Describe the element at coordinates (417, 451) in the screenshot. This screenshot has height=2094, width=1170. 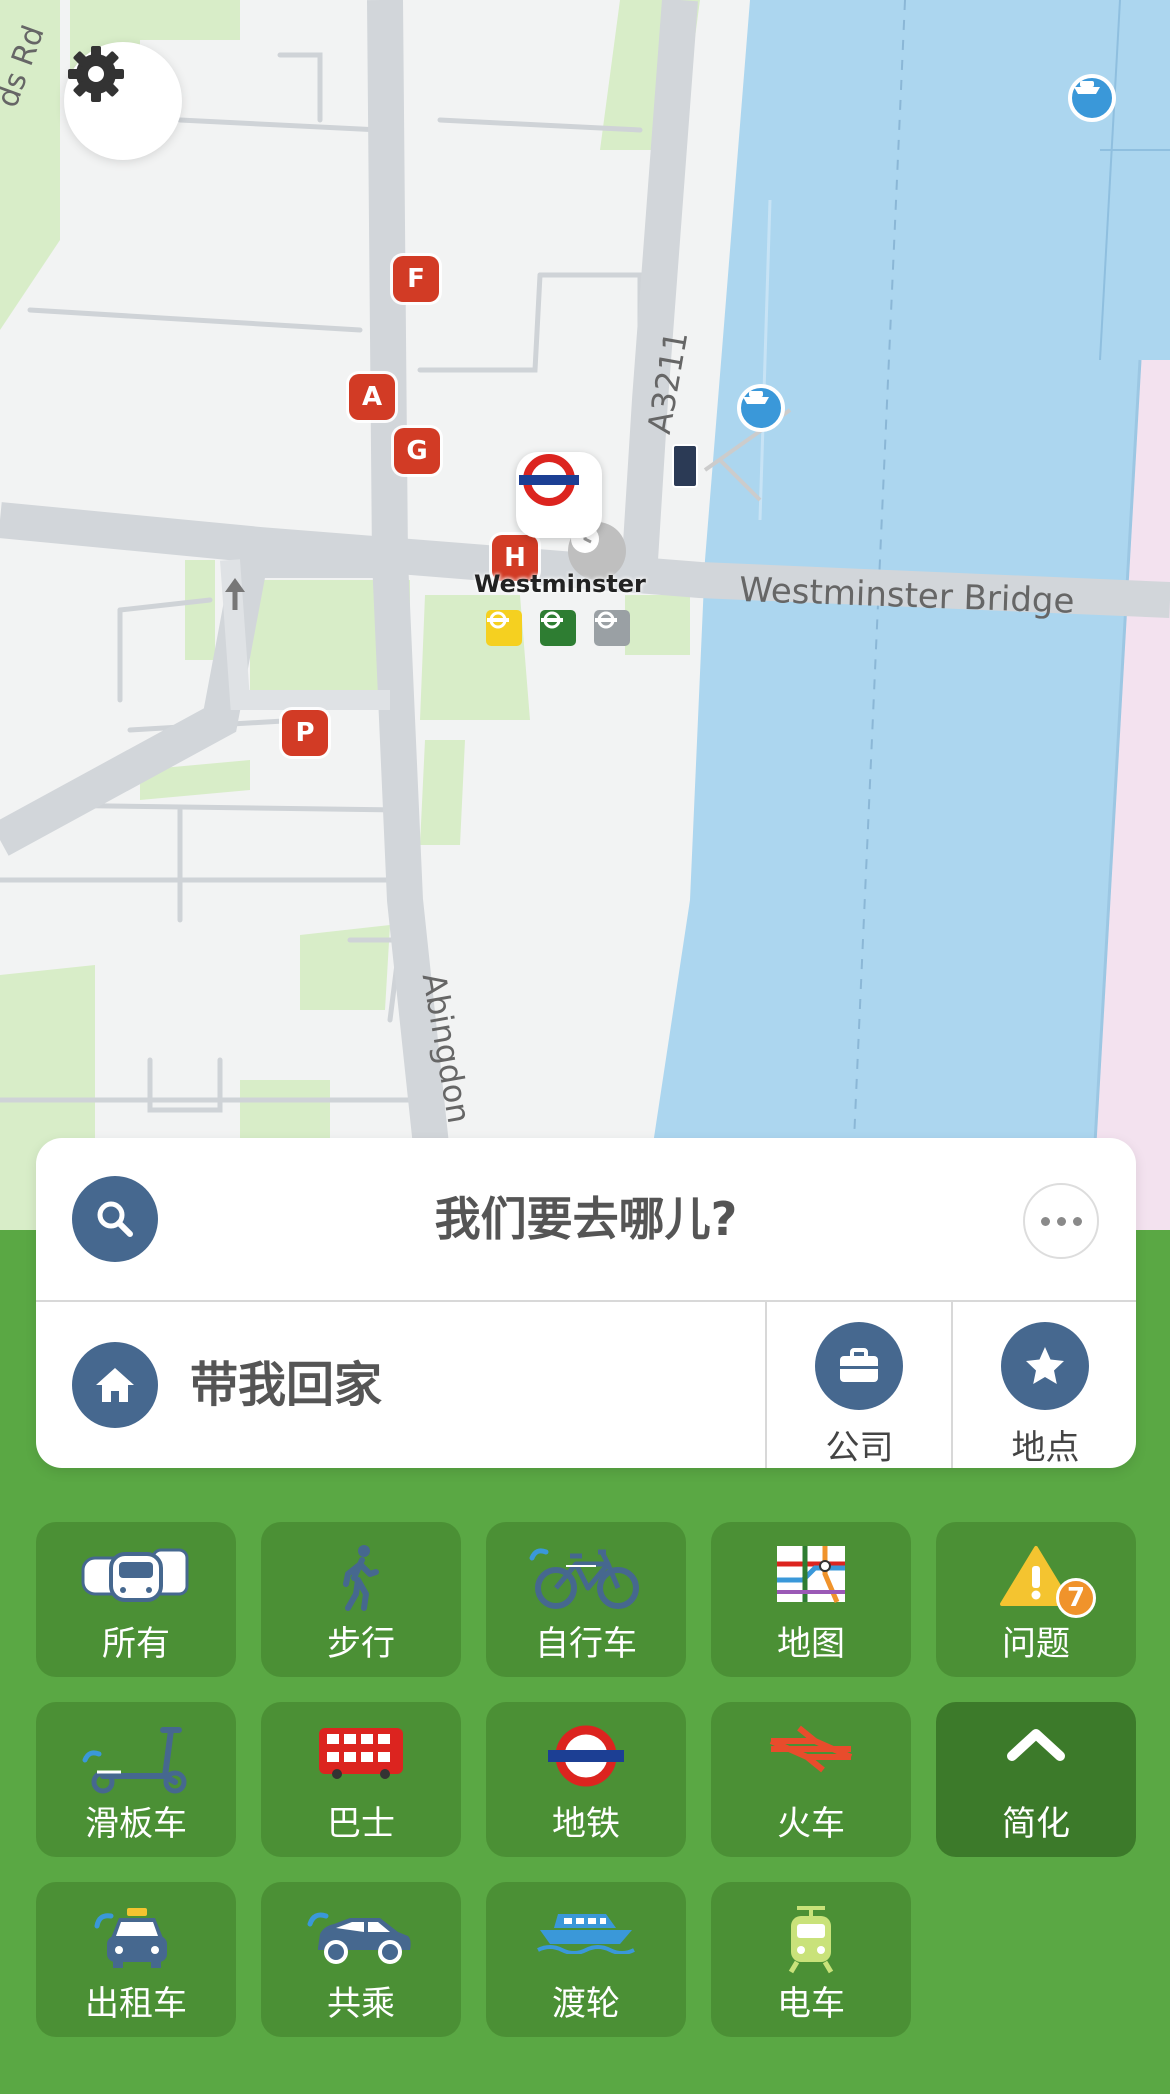
I see `station-exit-g: G` at that location.